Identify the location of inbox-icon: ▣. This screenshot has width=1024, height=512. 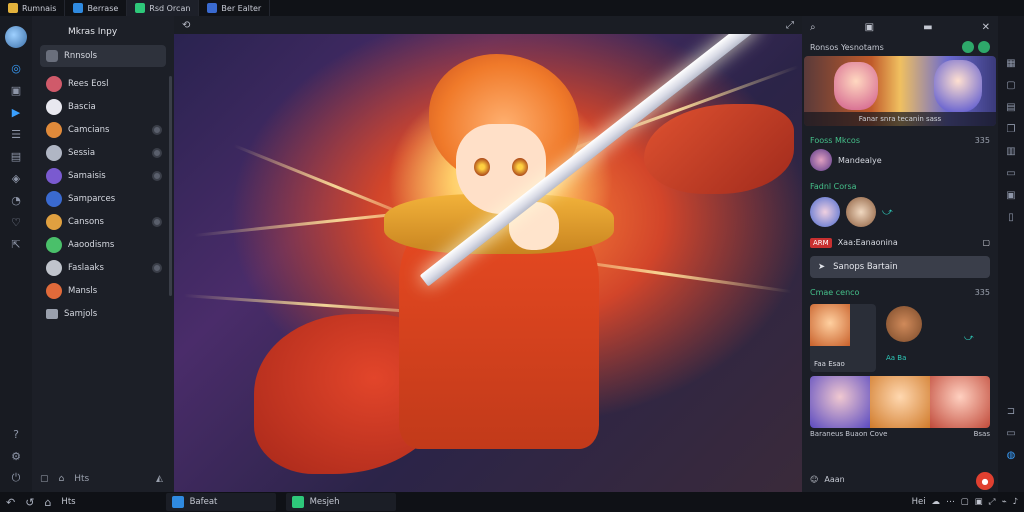
(16, 90).